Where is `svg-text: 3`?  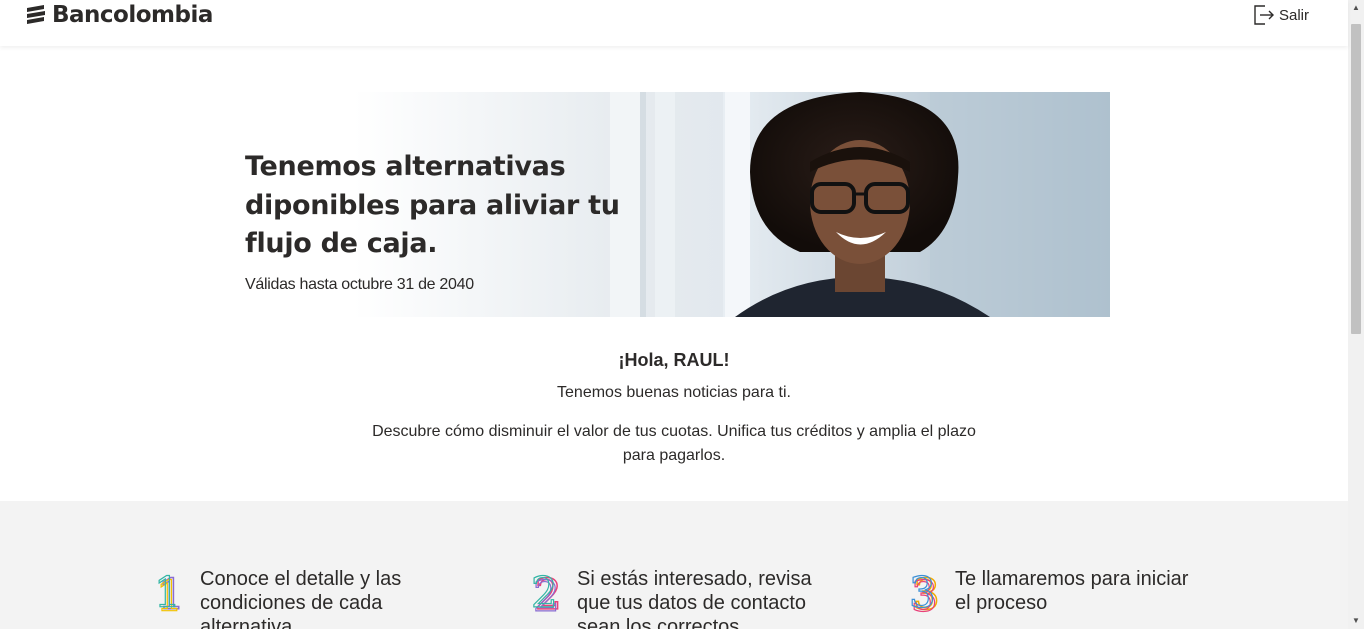 svg-text: 3 is located at coordinates (922, 593).